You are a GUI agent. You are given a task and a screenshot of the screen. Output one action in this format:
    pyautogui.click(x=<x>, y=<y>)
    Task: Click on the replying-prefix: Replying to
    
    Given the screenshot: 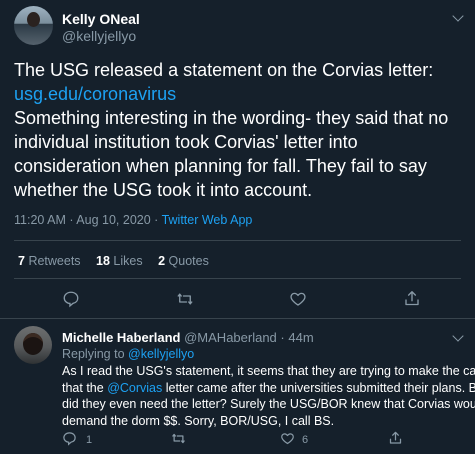 What is the action you would take?
    pyautogui.click(x=95, y=354)
    